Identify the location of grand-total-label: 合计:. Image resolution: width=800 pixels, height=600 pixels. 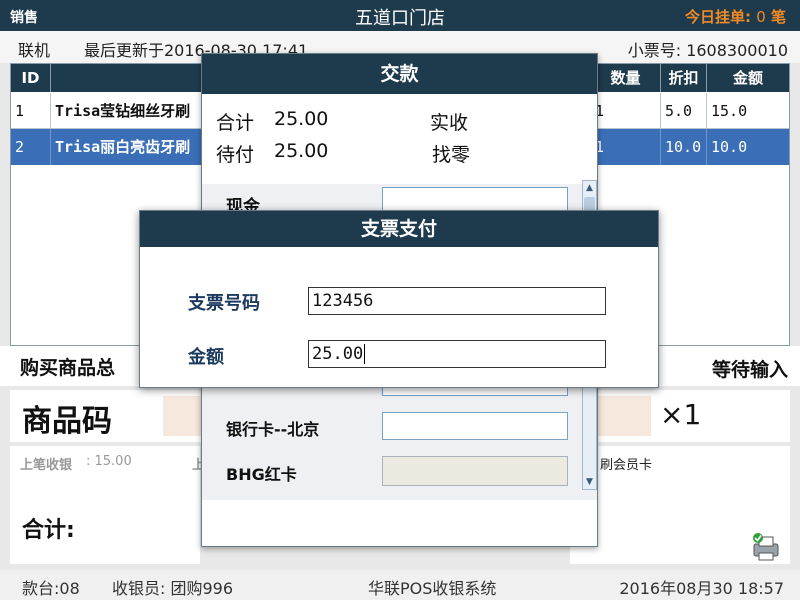
(48, 530).